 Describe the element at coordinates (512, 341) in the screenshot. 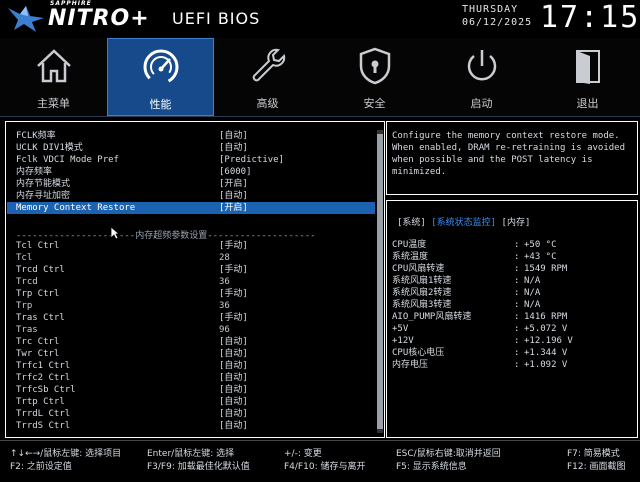

I see `monitor-row: +12V: +12.196 V` at that location.